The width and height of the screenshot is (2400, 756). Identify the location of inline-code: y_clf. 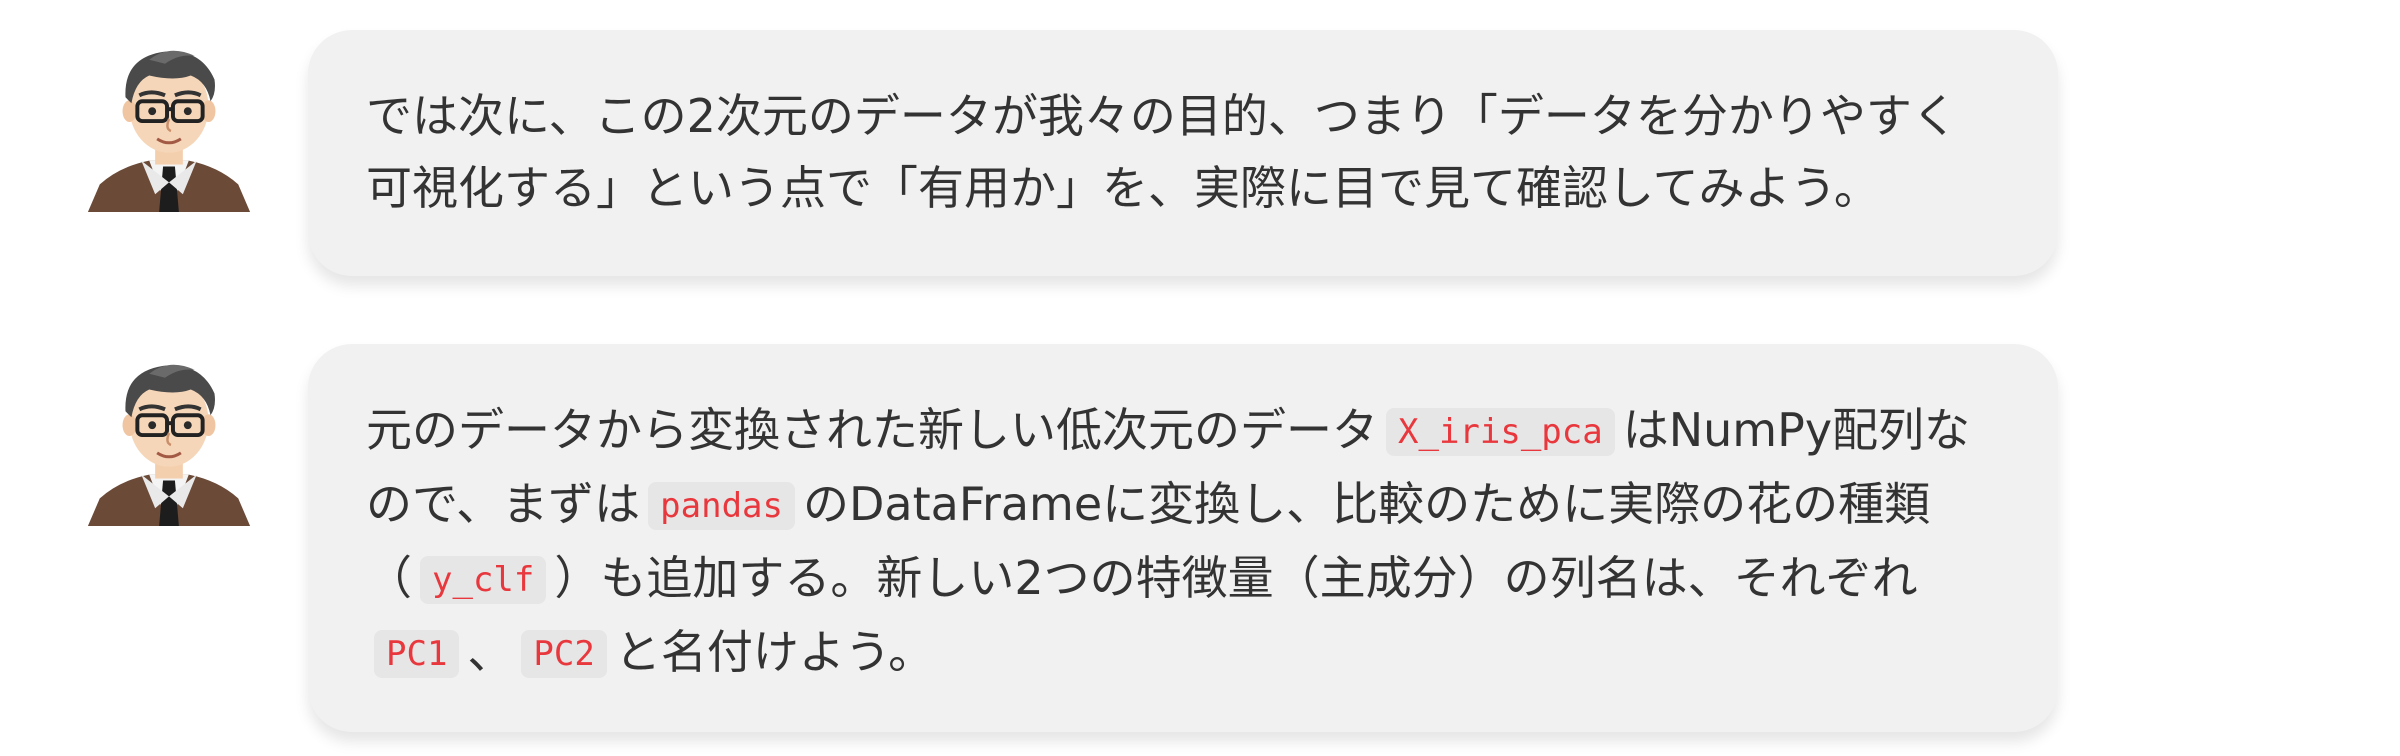
(483, 580).